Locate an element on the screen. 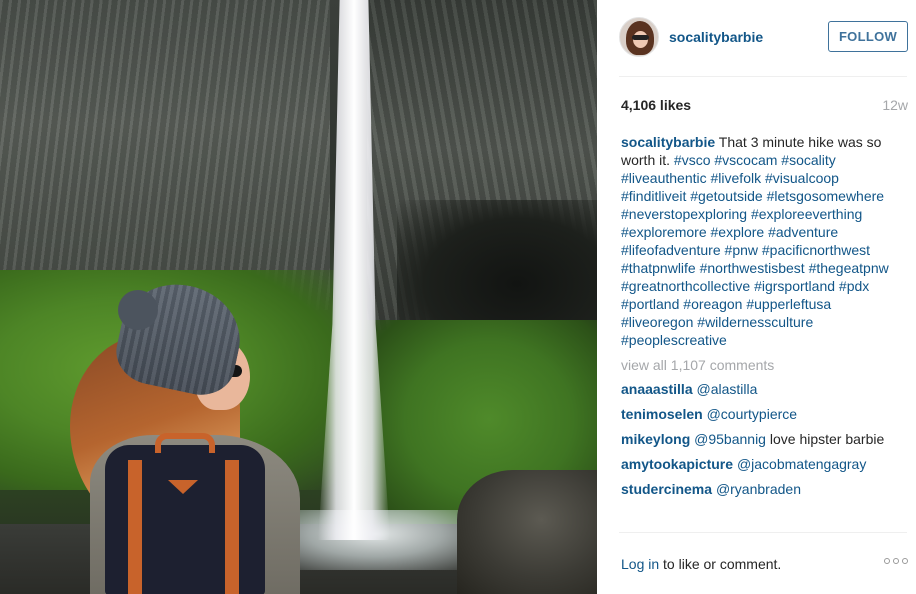  more-options-icon is located at coordinates (896, 561).